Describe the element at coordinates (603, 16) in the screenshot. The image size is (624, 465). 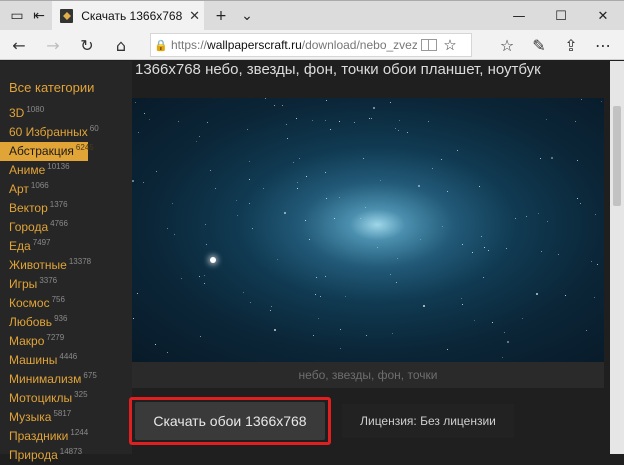
I see `close-window-icon: ✕` at that location.